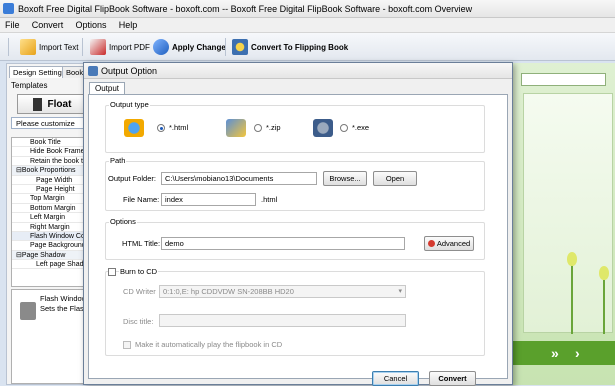 This screenshot has height=386, width=615. What do you see at coordinates (141, 243) in the screenshot?
I see `html-title-label: HTML Title:` at bounding box center [141, 243].